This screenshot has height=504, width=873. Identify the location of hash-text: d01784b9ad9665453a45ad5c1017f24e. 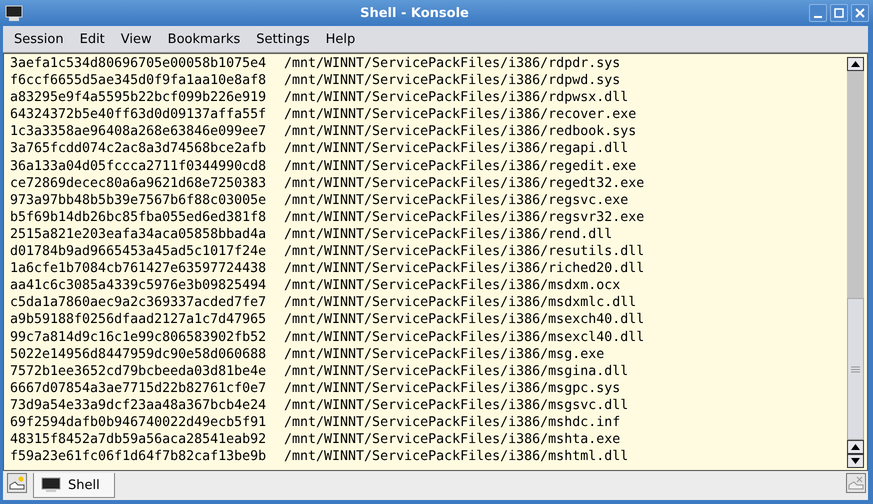
(139, 251).